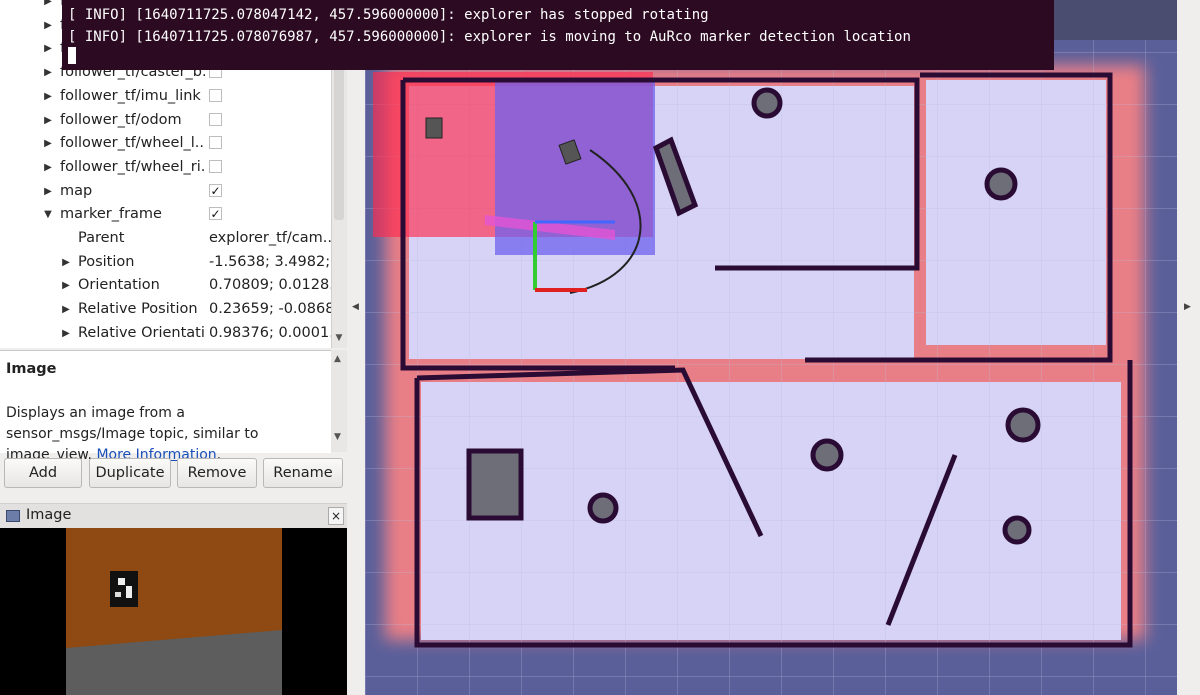 Image resolution: width=1200 pixels, height=695 pixels. What do you see at coordinates (336, 516) in the screenshot?
I see `close-icon: ×` at bounding box center [336, 516].